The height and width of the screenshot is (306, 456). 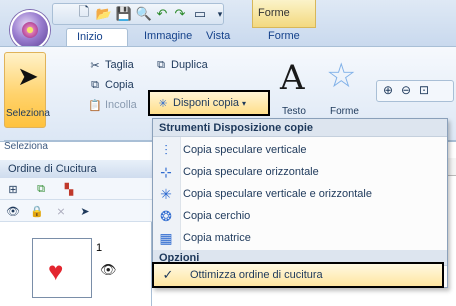 What do you see at coordinates (76, 169) in the screenshot?
I see `pane-title: Ordine di Cucitura` at bounding box center [76, 169].